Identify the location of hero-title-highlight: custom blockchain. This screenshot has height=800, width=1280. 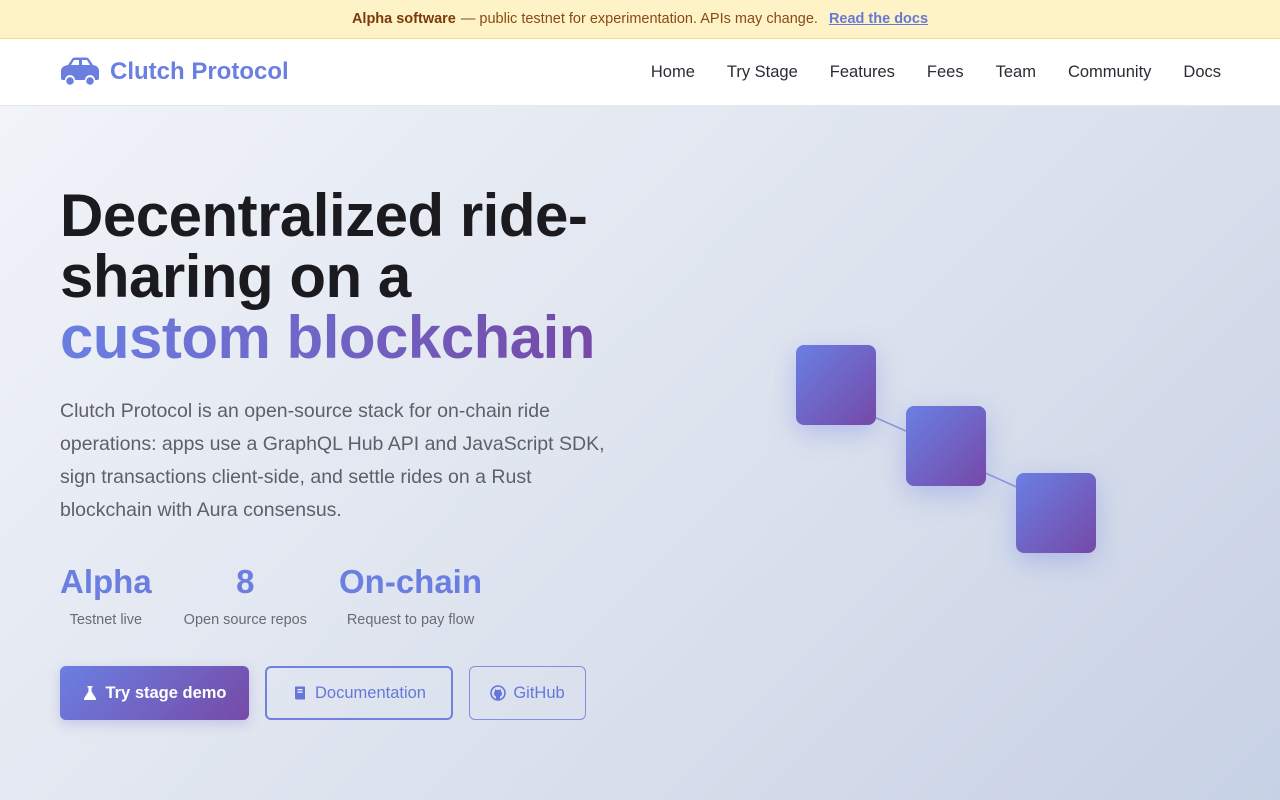
(327, 337).